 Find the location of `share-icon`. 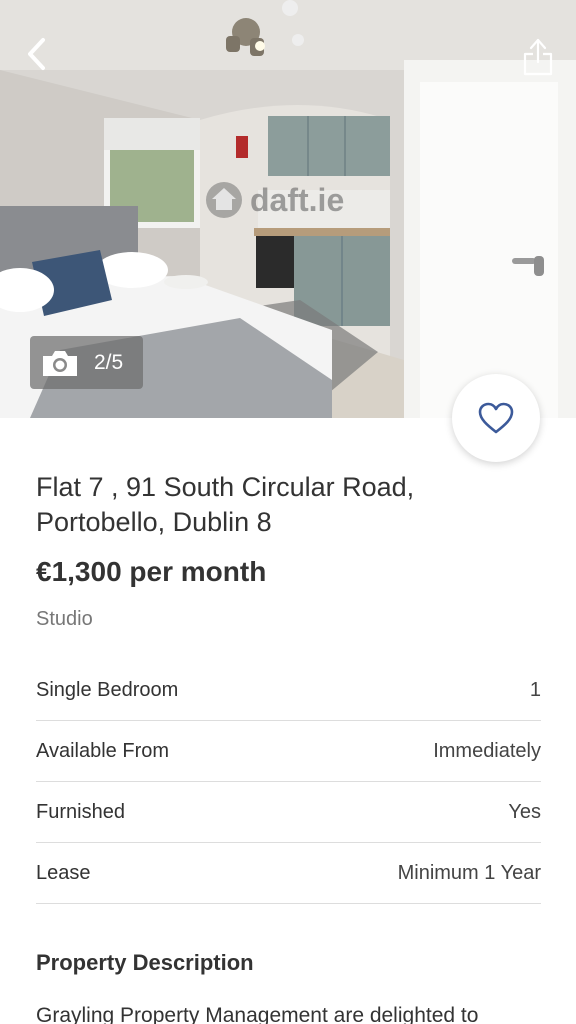

share-icon is located at coordinates (538, 57).